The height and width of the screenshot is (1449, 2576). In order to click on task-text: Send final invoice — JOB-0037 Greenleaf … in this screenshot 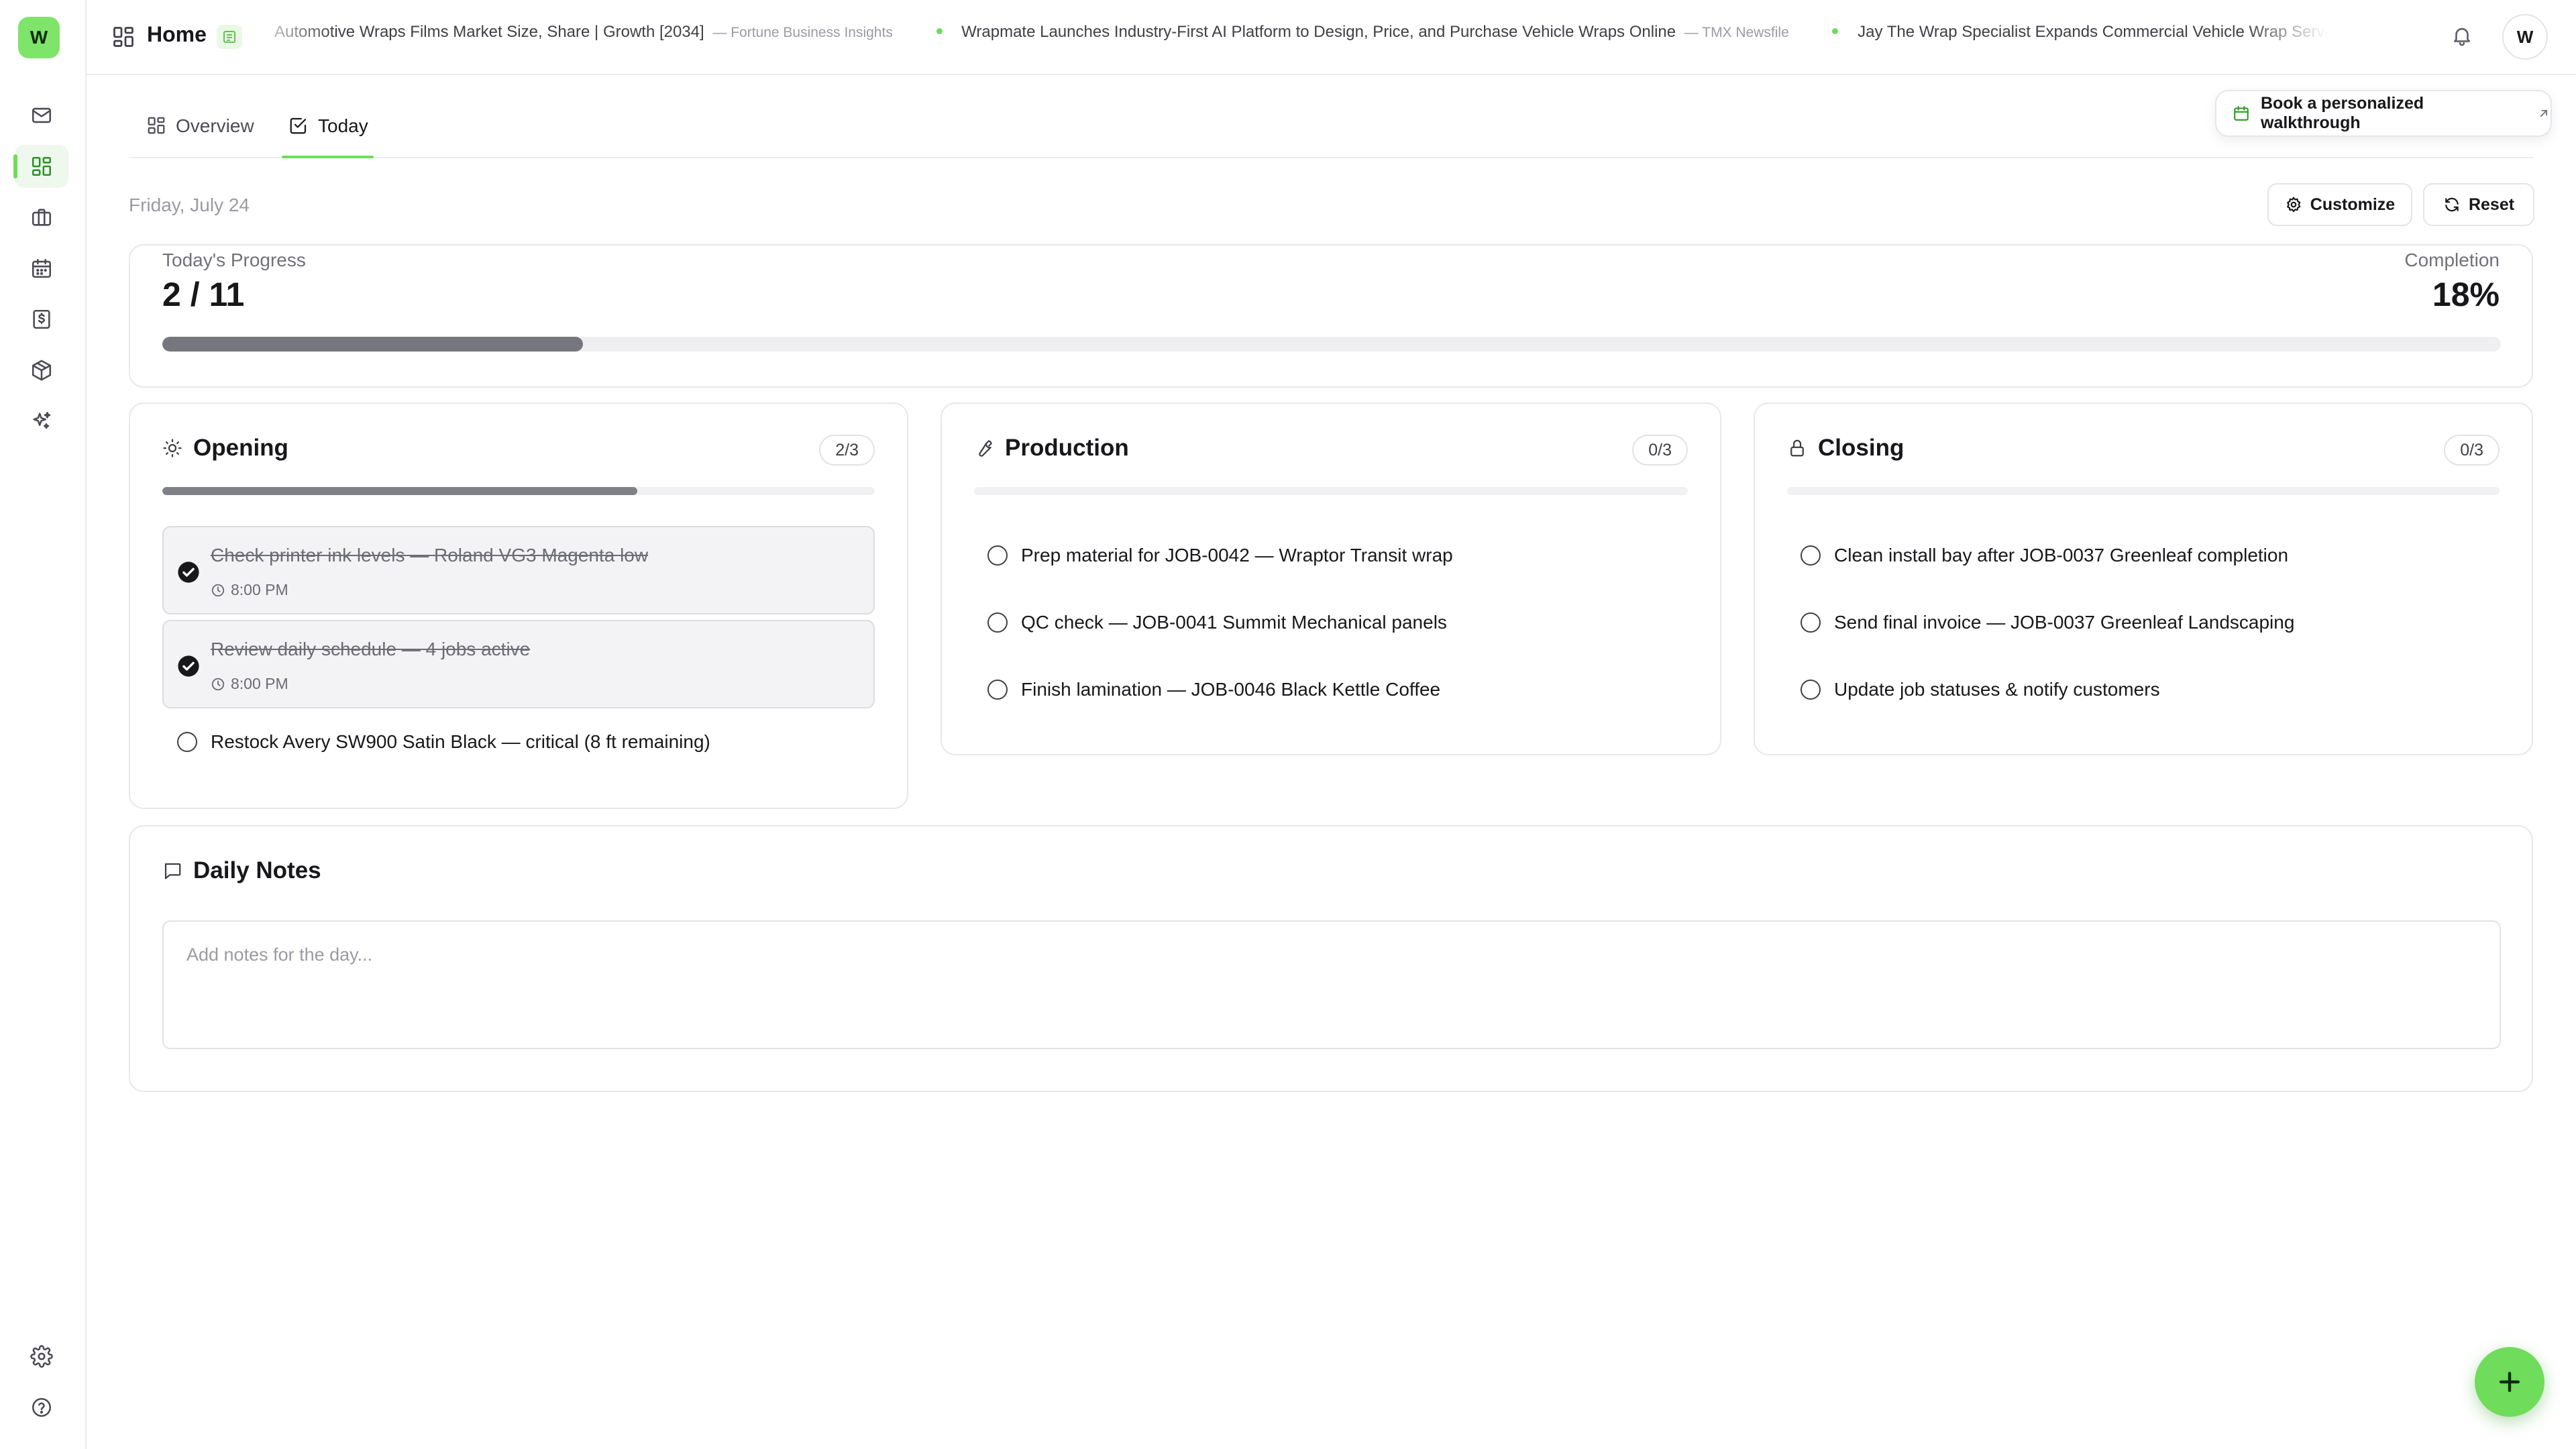, I will do `click(2064, 622)`.